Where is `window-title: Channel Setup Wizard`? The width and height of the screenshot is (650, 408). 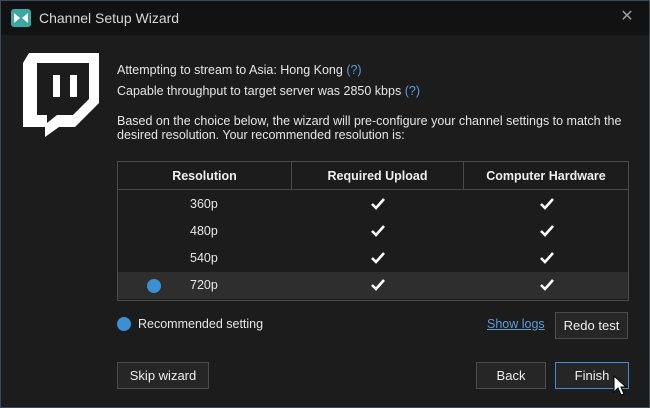 window-title: Channel Setup Wizard is located at coordinates (109, 18).